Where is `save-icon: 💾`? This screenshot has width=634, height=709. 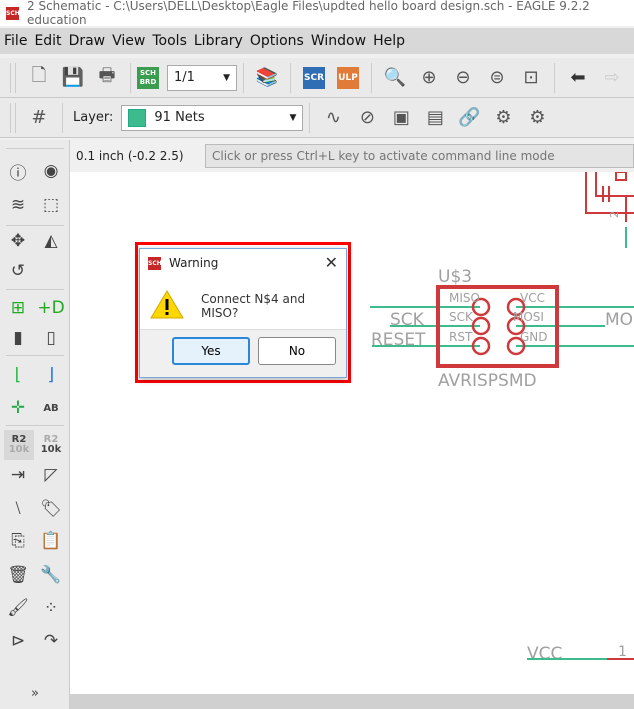
save-icon: 💾 is located at coordinates (73, 78).